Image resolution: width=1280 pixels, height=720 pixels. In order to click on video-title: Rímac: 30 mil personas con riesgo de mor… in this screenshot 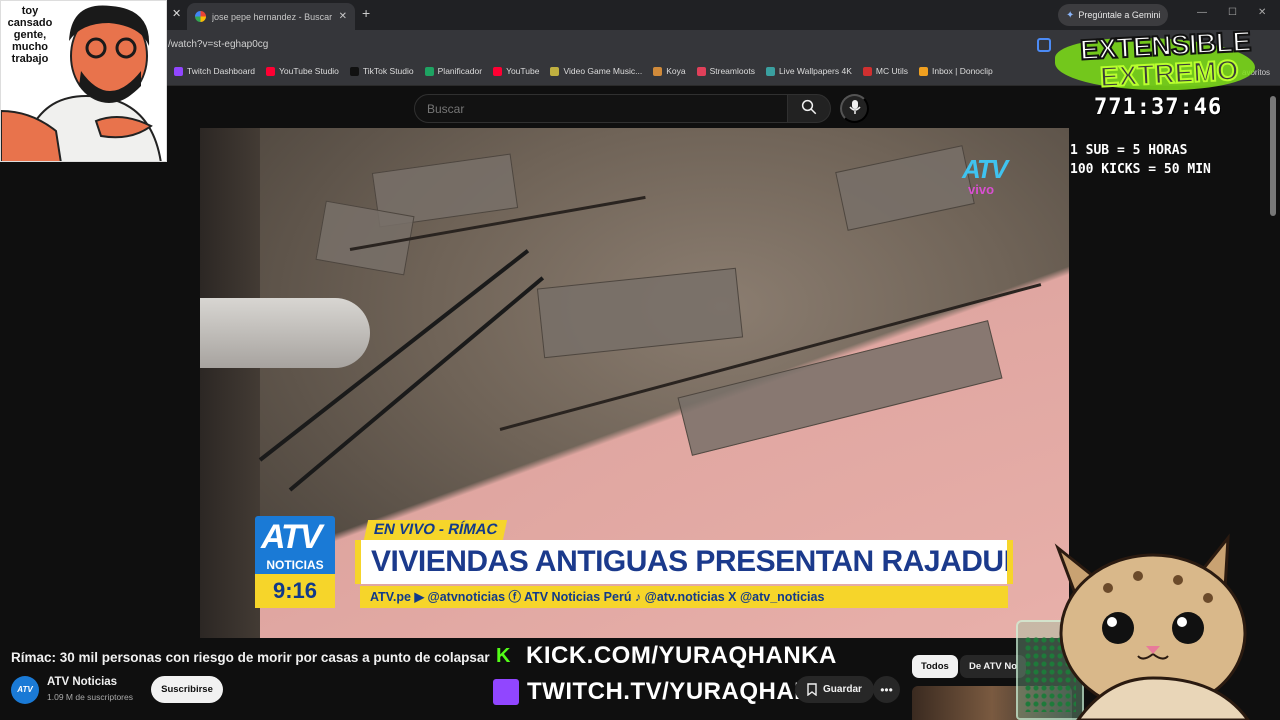, I will do `click(250, 657)`.